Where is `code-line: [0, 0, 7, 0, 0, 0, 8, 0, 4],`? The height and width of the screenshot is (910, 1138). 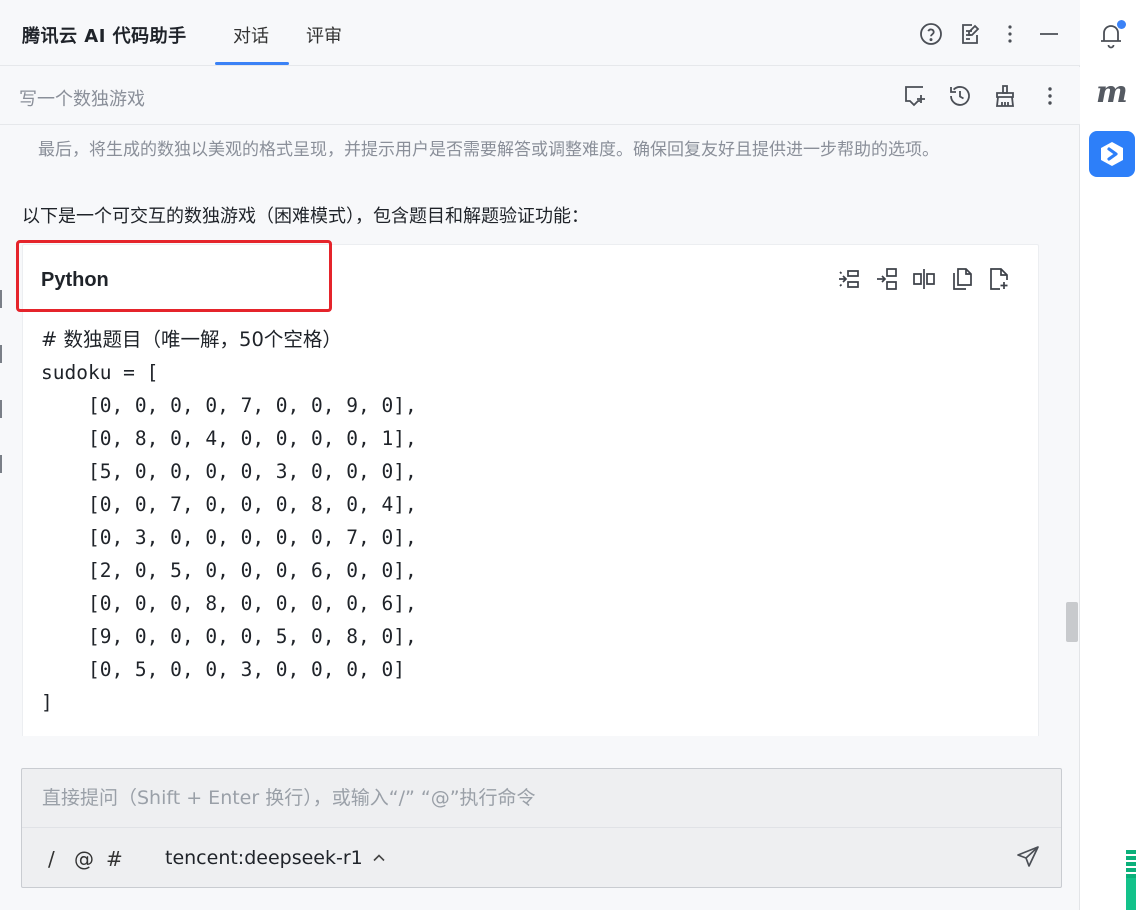
code-line: [0, 0, 7, 0, 0, 0, 8, 0, 4], is located at coordinates (229, 504).